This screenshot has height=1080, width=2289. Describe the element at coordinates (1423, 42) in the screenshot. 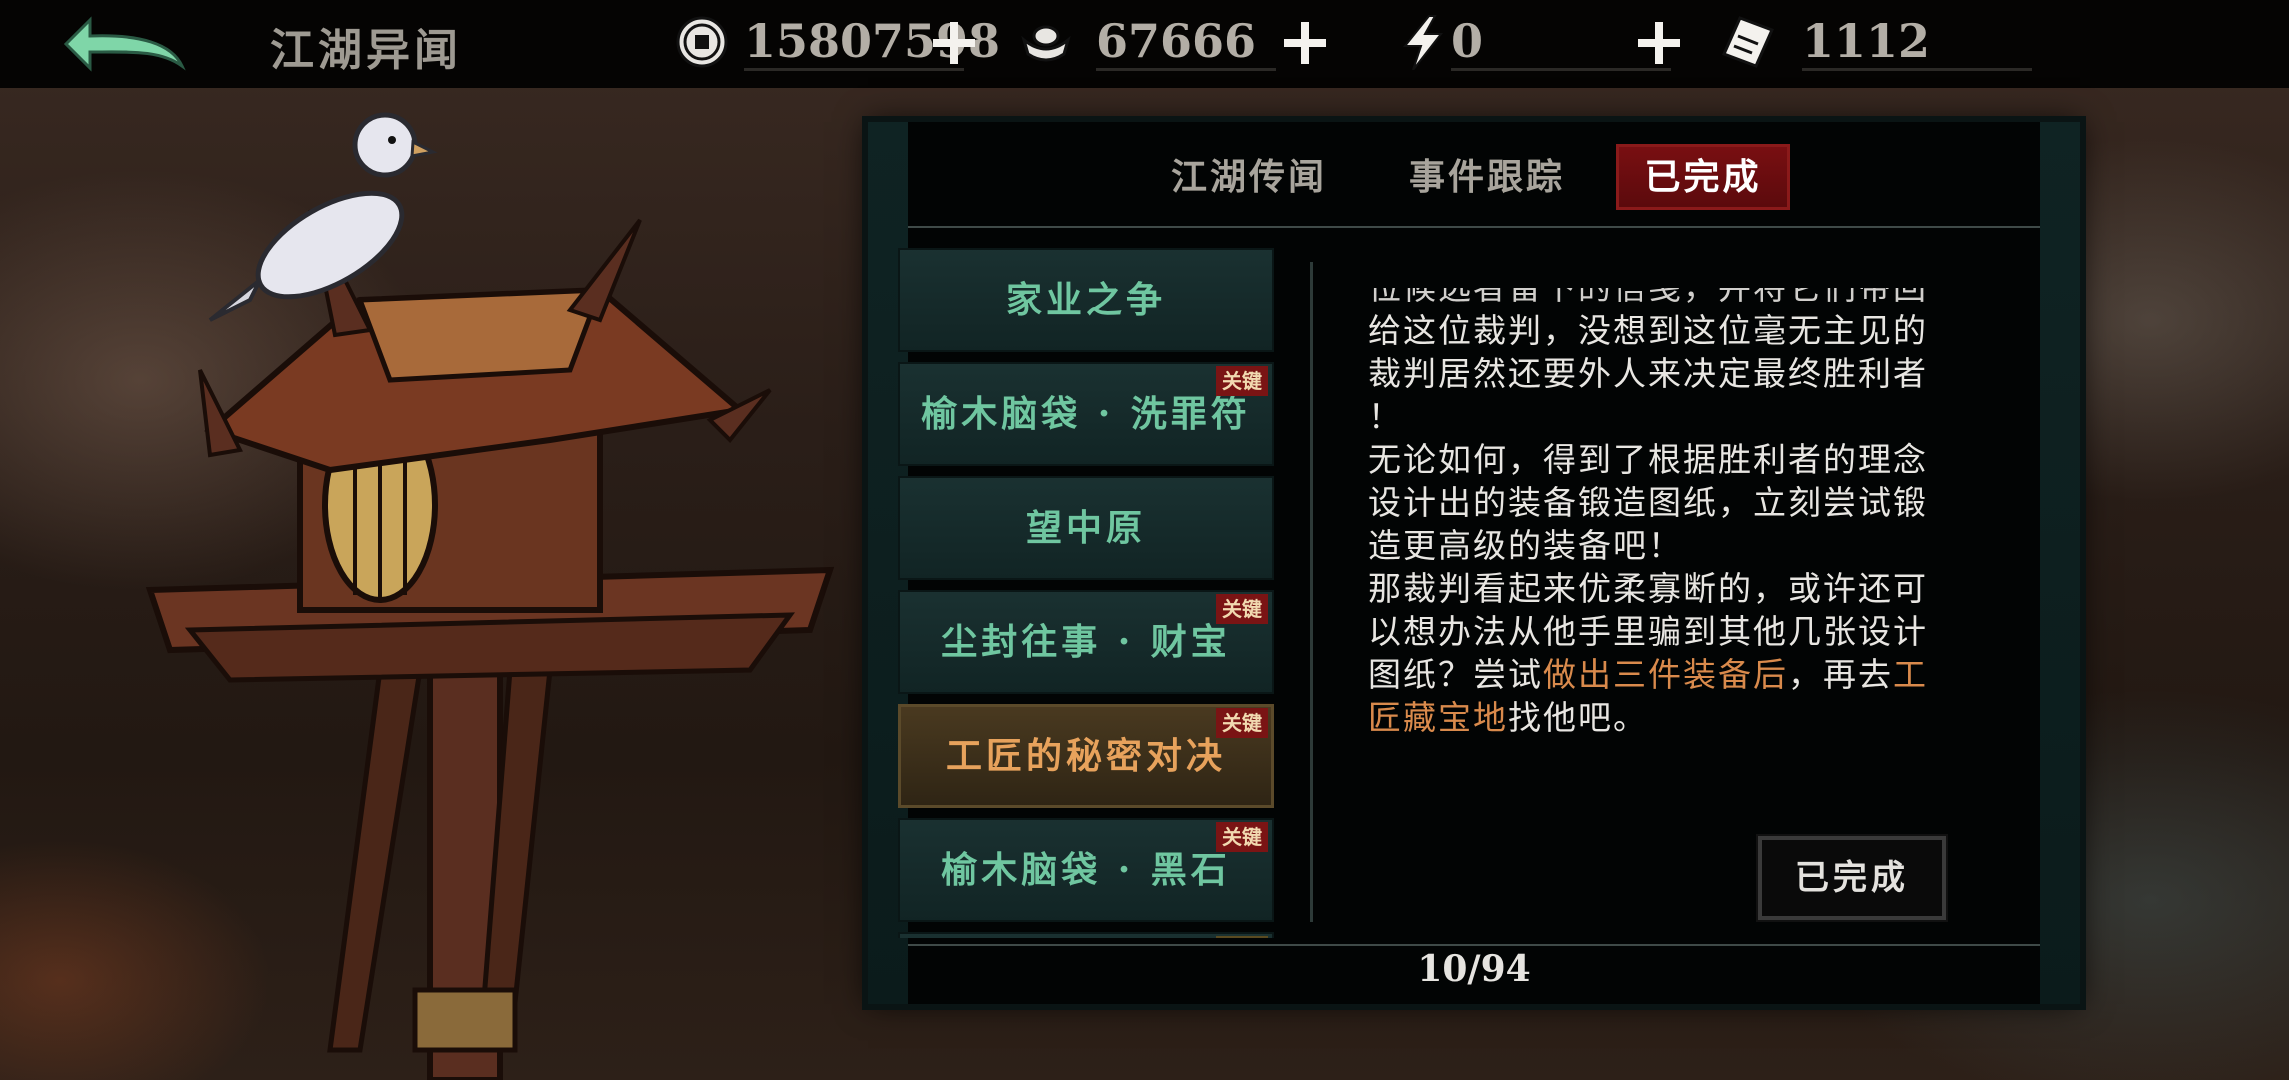

I see `lightning-icon` at that location.